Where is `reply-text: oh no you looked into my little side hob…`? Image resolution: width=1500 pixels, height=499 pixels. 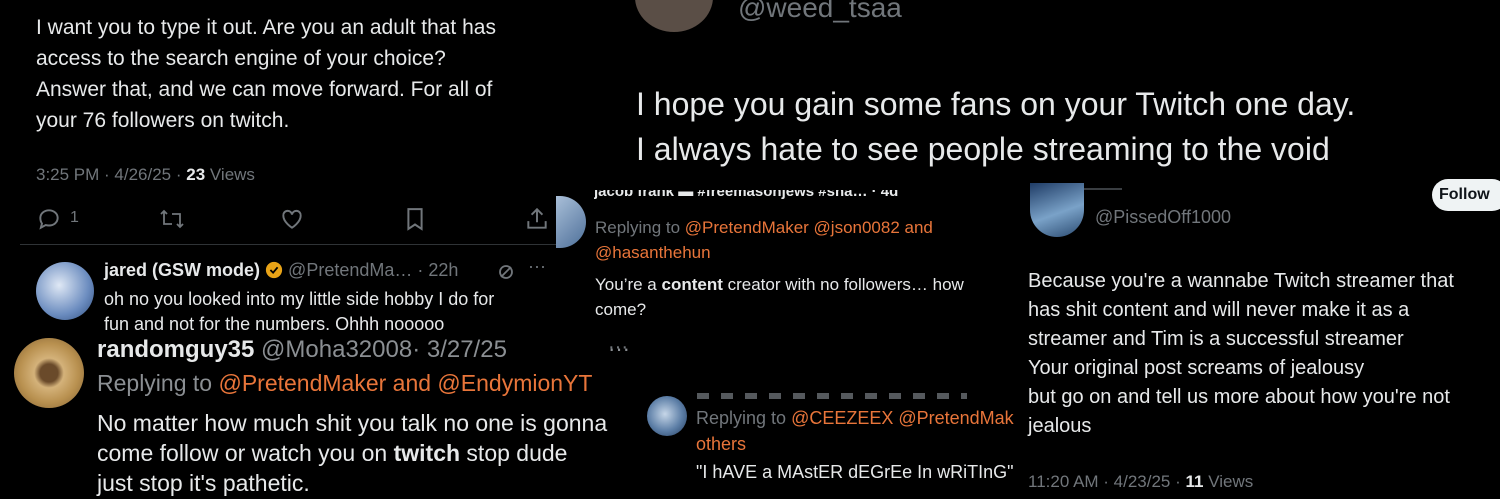 reply-text: oh no you looked into my little side hob… is located at coordinates (299, 312).